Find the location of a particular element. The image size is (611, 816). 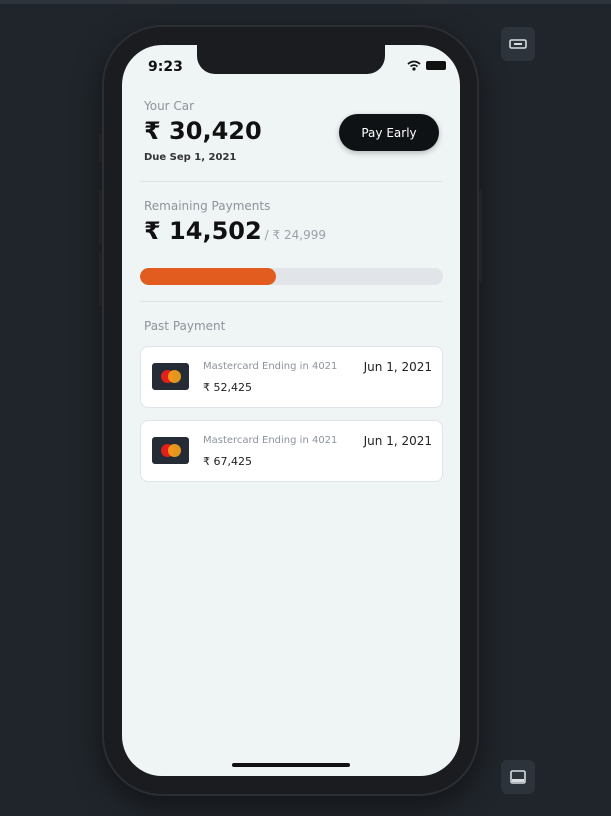

remaining-row: ₹ 14,502 / ₹ 24,999 is located at coordinates (235, 231).